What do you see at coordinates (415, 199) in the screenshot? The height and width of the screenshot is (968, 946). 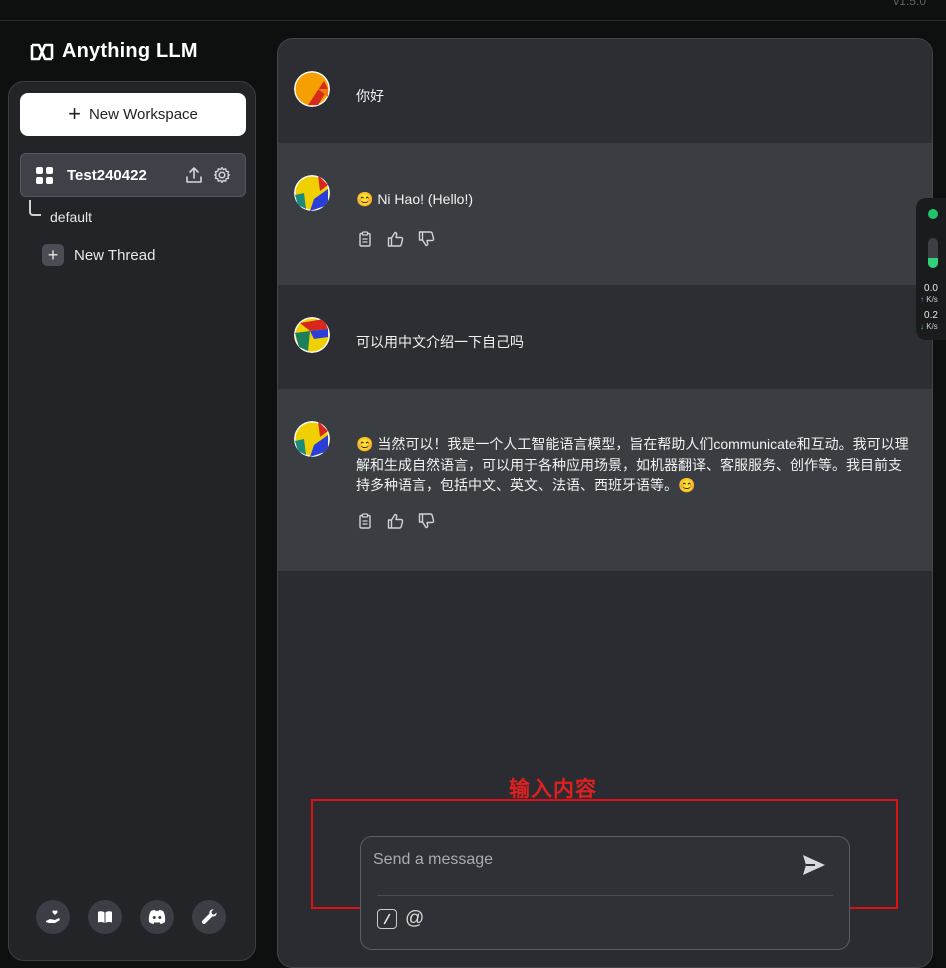 I see `message-text: 😊 Ni Hao! (Hello!)` at bounding box center [415, 199].